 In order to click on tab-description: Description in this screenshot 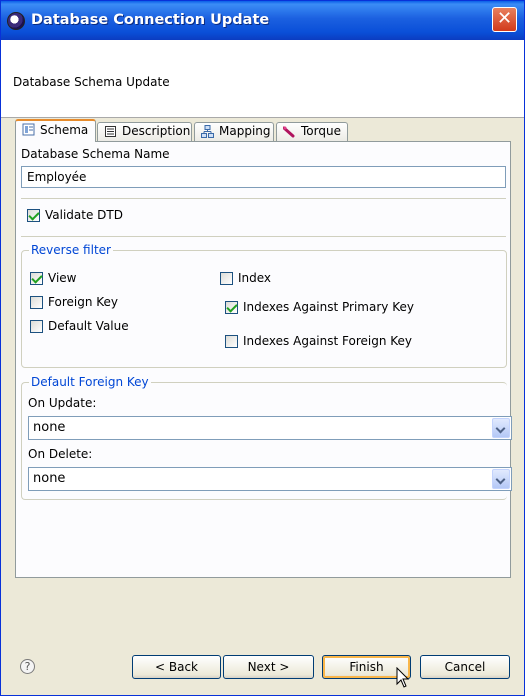, I will do `click(144, 131)`.